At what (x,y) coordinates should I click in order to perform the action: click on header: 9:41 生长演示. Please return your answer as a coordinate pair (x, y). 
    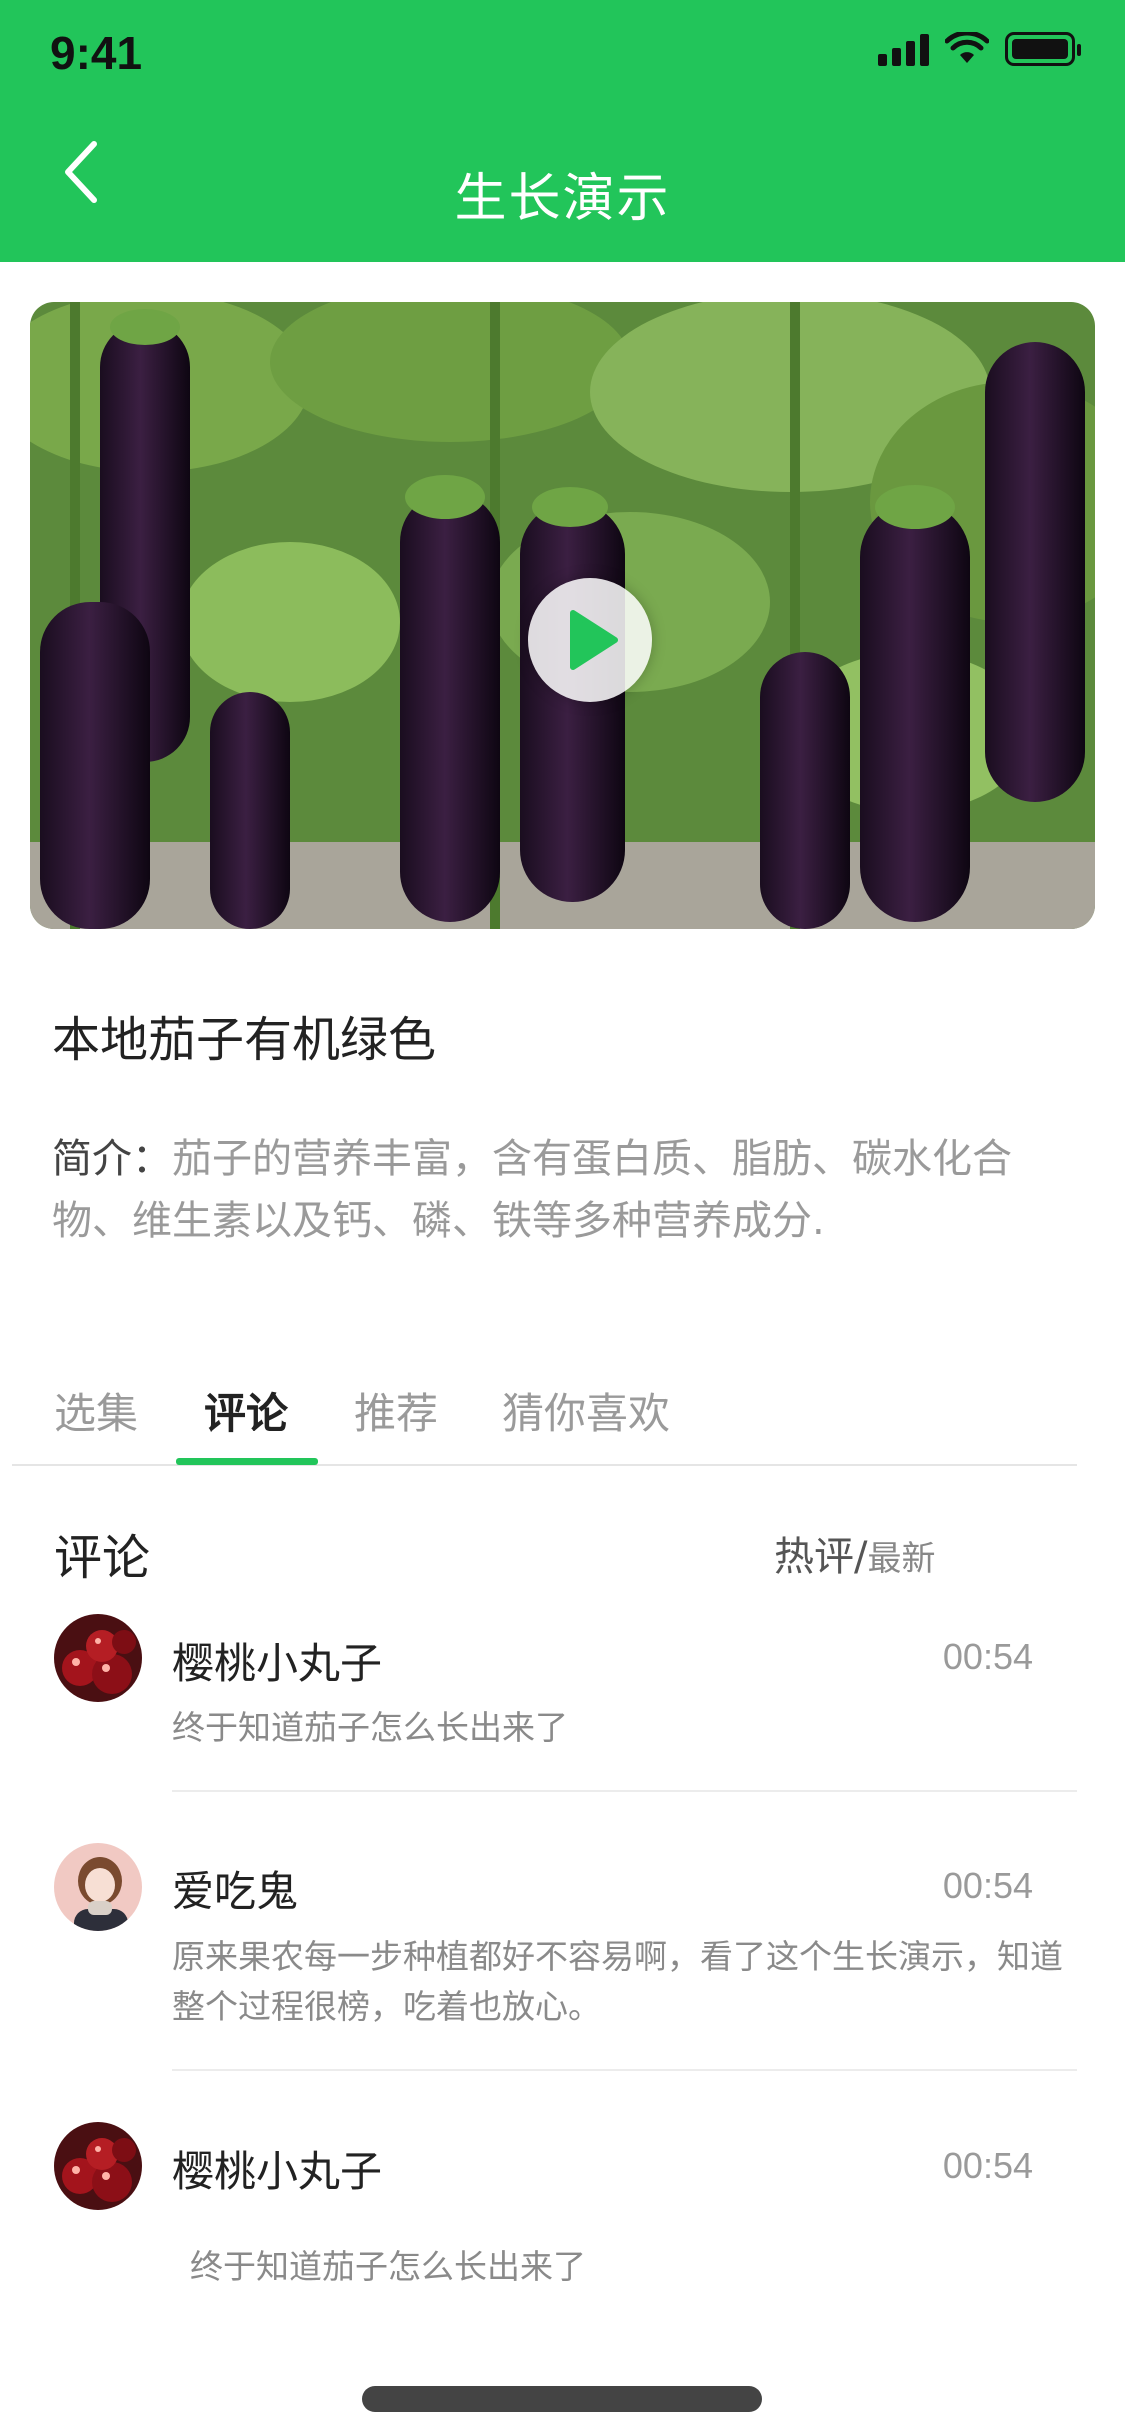
    Looking at the image, I should click on (562, 131).